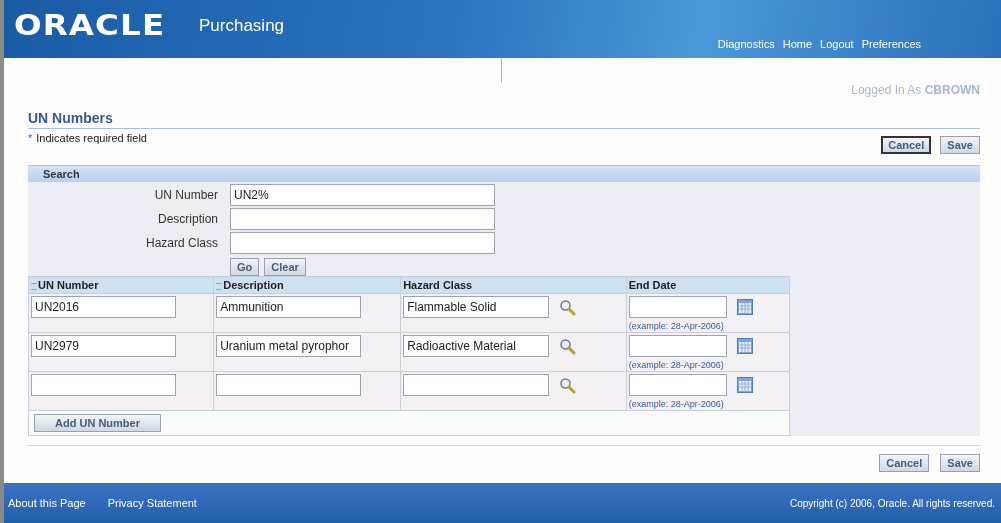 The height and width of the screenshot is (523, 1001). I want to click on column-header: End Date, so click(708, 285).